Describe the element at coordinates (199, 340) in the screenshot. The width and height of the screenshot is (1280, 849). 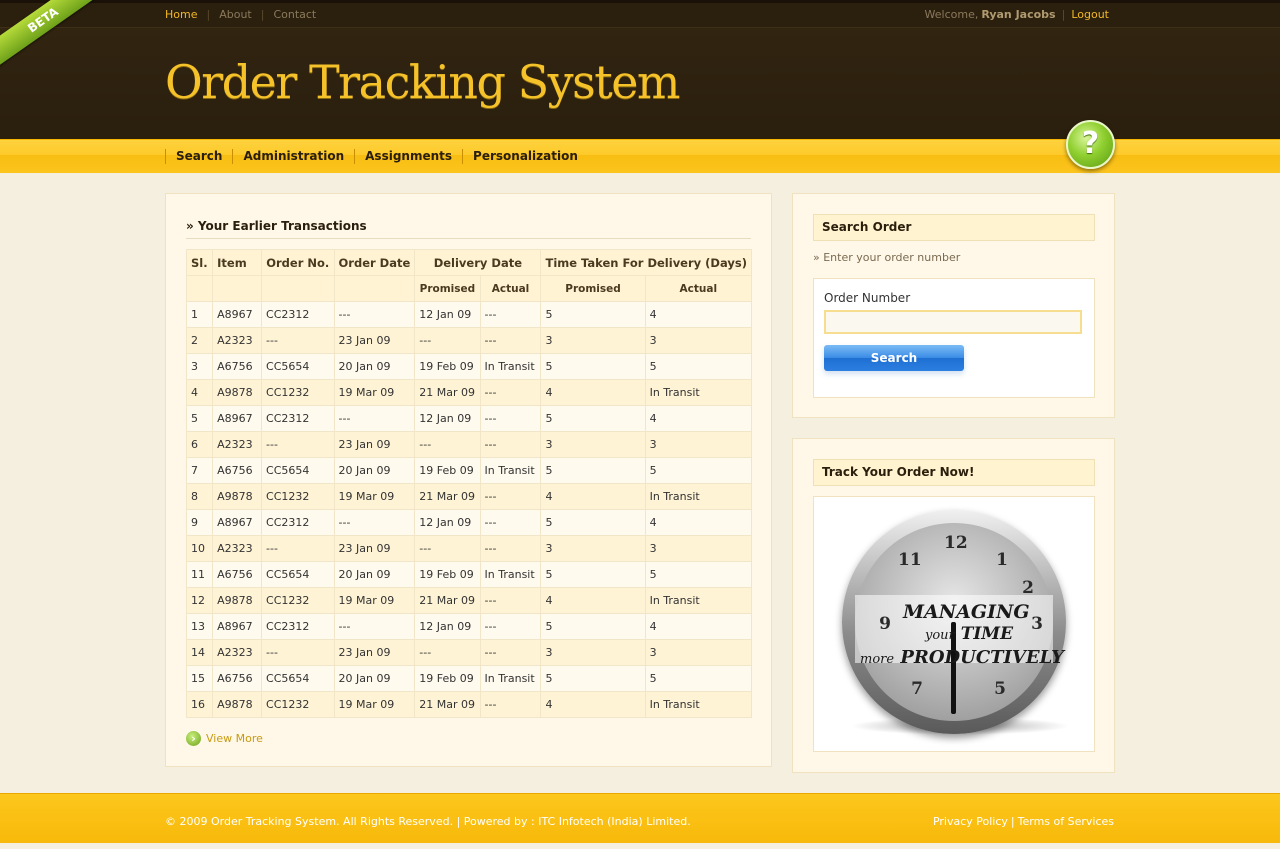
I see `cell-sl: 2` at that location.